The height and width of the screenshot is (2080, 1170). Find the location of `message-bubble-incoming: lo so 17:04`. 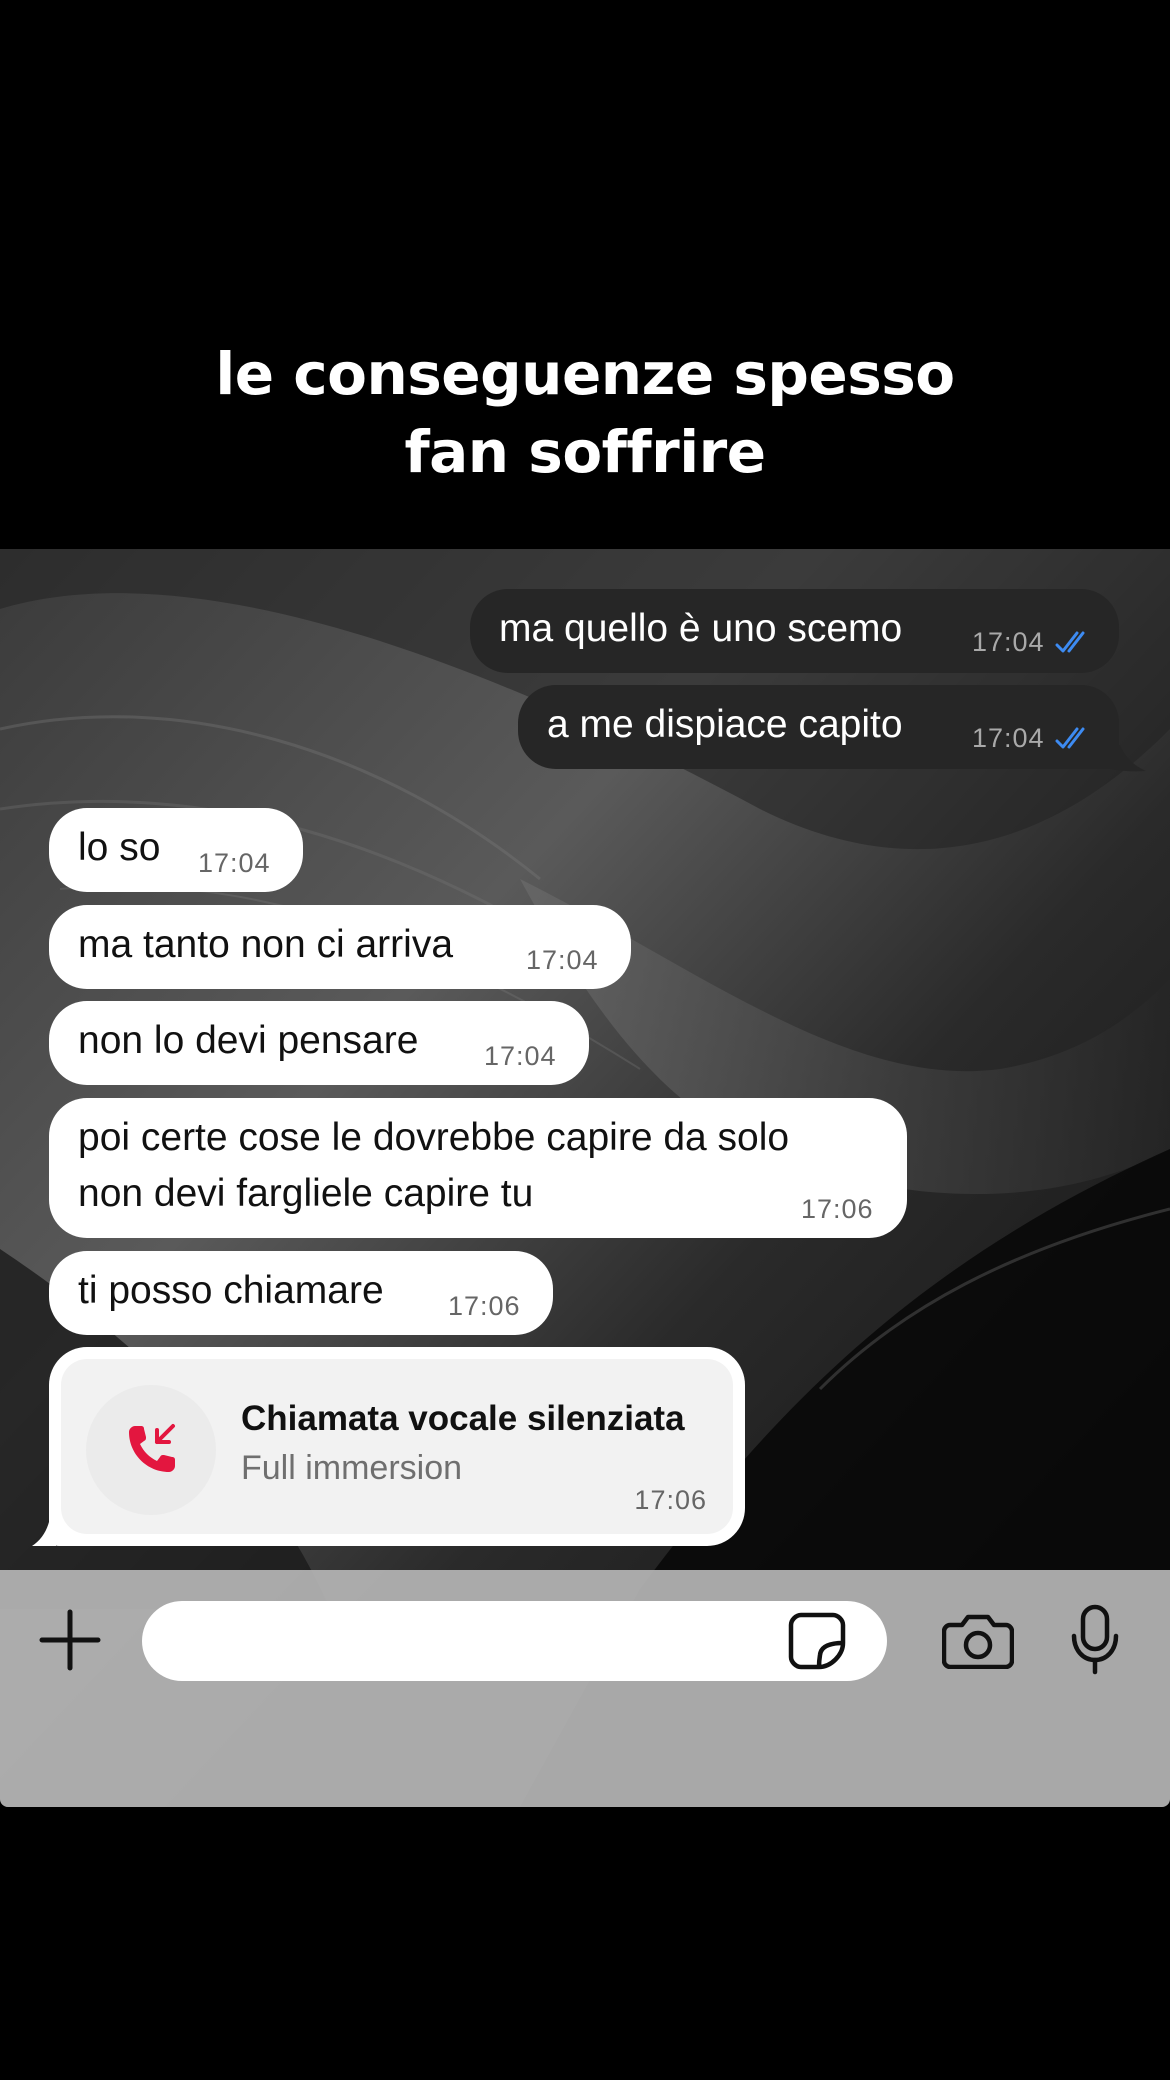

message-bubble-incoming: lo so 17:04 is located at coordinates (176, 850).